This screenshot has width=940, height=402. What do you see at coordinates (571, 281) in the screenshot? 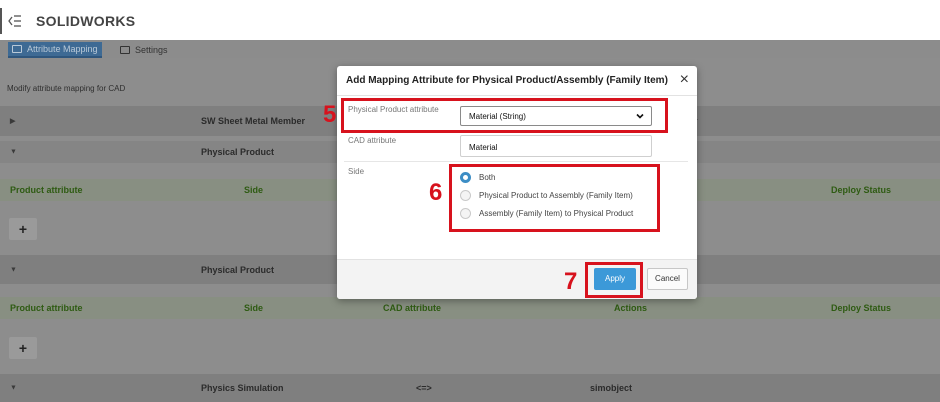
I see `step-7-label: 7` at bounding box center [571, 281].